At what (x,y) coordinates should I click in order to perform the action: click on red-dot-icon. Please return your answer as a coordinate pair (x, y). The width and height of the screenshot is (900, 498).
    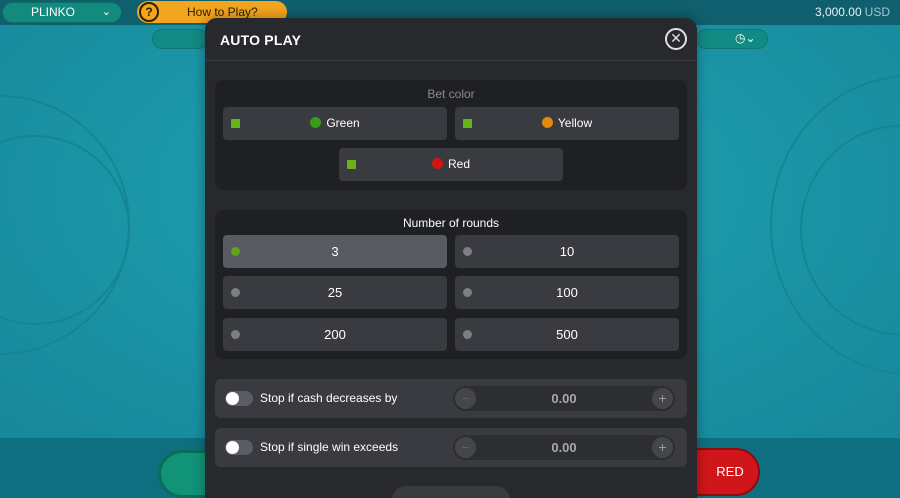
    Looking at the image, I should click on (437, 163).